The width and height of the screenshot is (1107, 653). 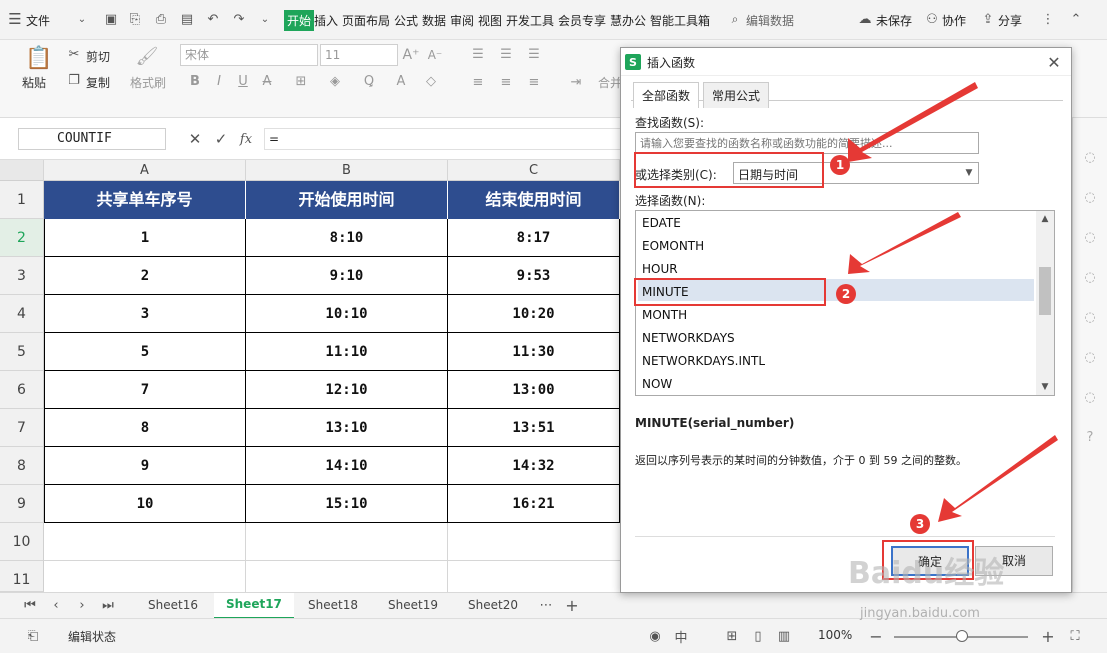 What do you see at coordinates (22, 390) in the screenshot?
I see `row-header: 6` at bounding box center [22, 390].